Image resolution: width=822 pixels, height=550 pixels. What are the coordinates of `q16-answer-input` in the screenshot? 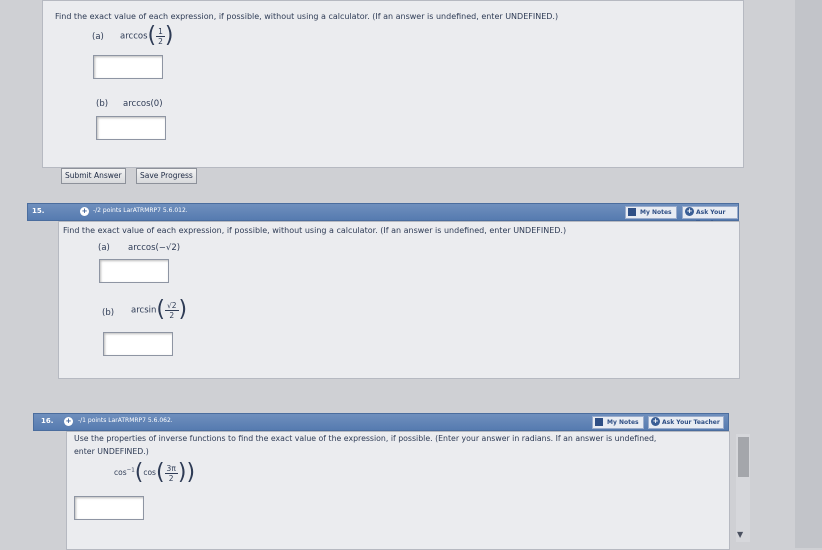 It's located at (109, 508).